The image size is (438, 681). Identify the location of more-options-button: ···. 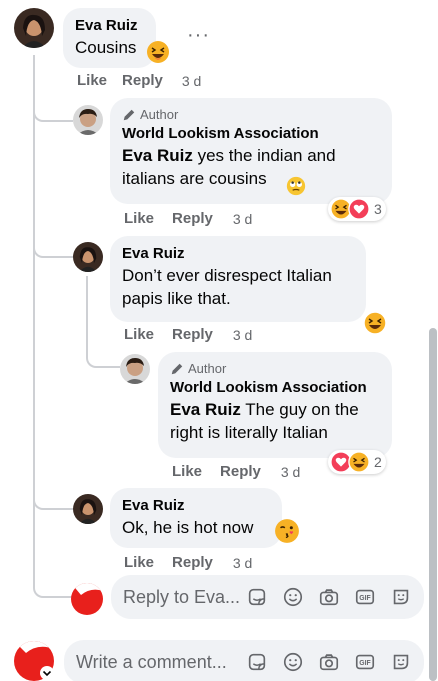
(198, 35).